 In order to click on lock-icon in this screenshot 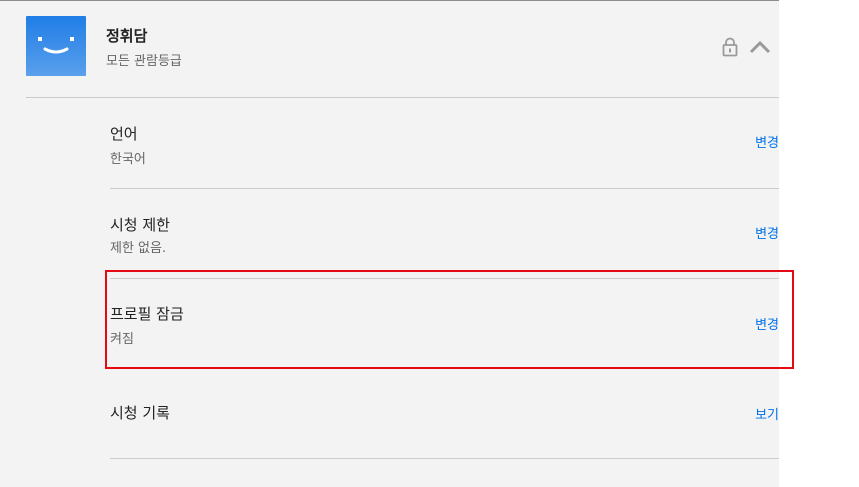, I will do `click(730, 47)`.